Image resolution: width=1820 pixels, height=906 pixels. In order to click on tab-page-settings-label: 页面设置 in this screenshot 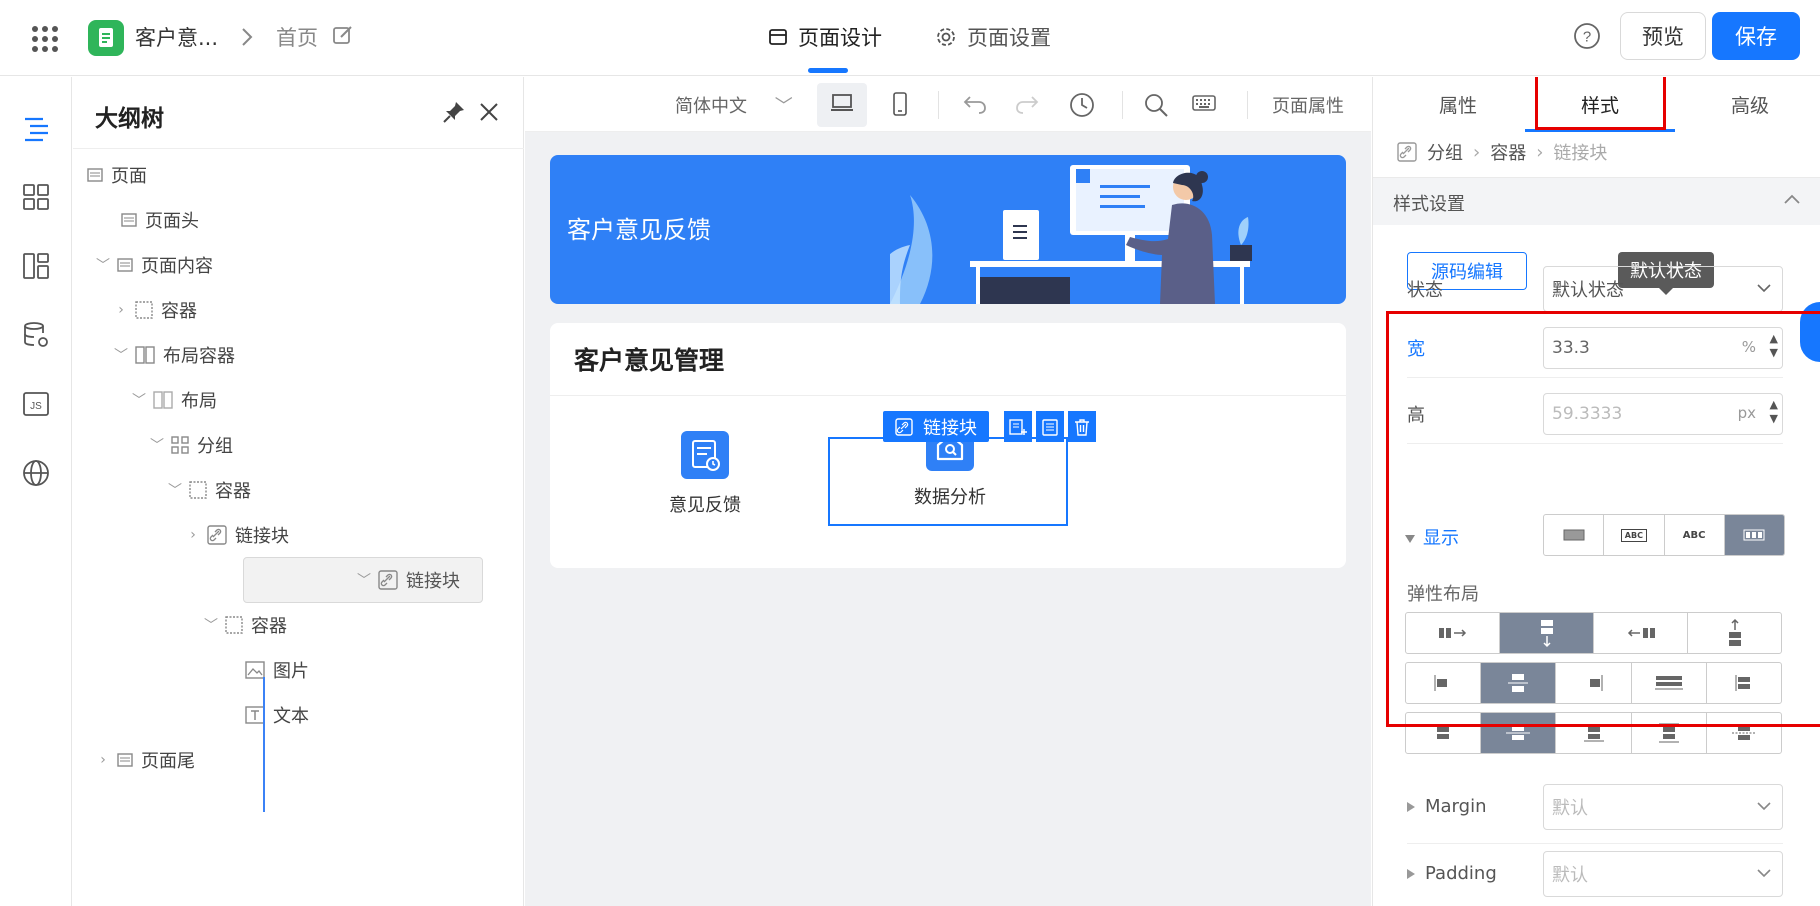, I will do `click(1009, 38)`.